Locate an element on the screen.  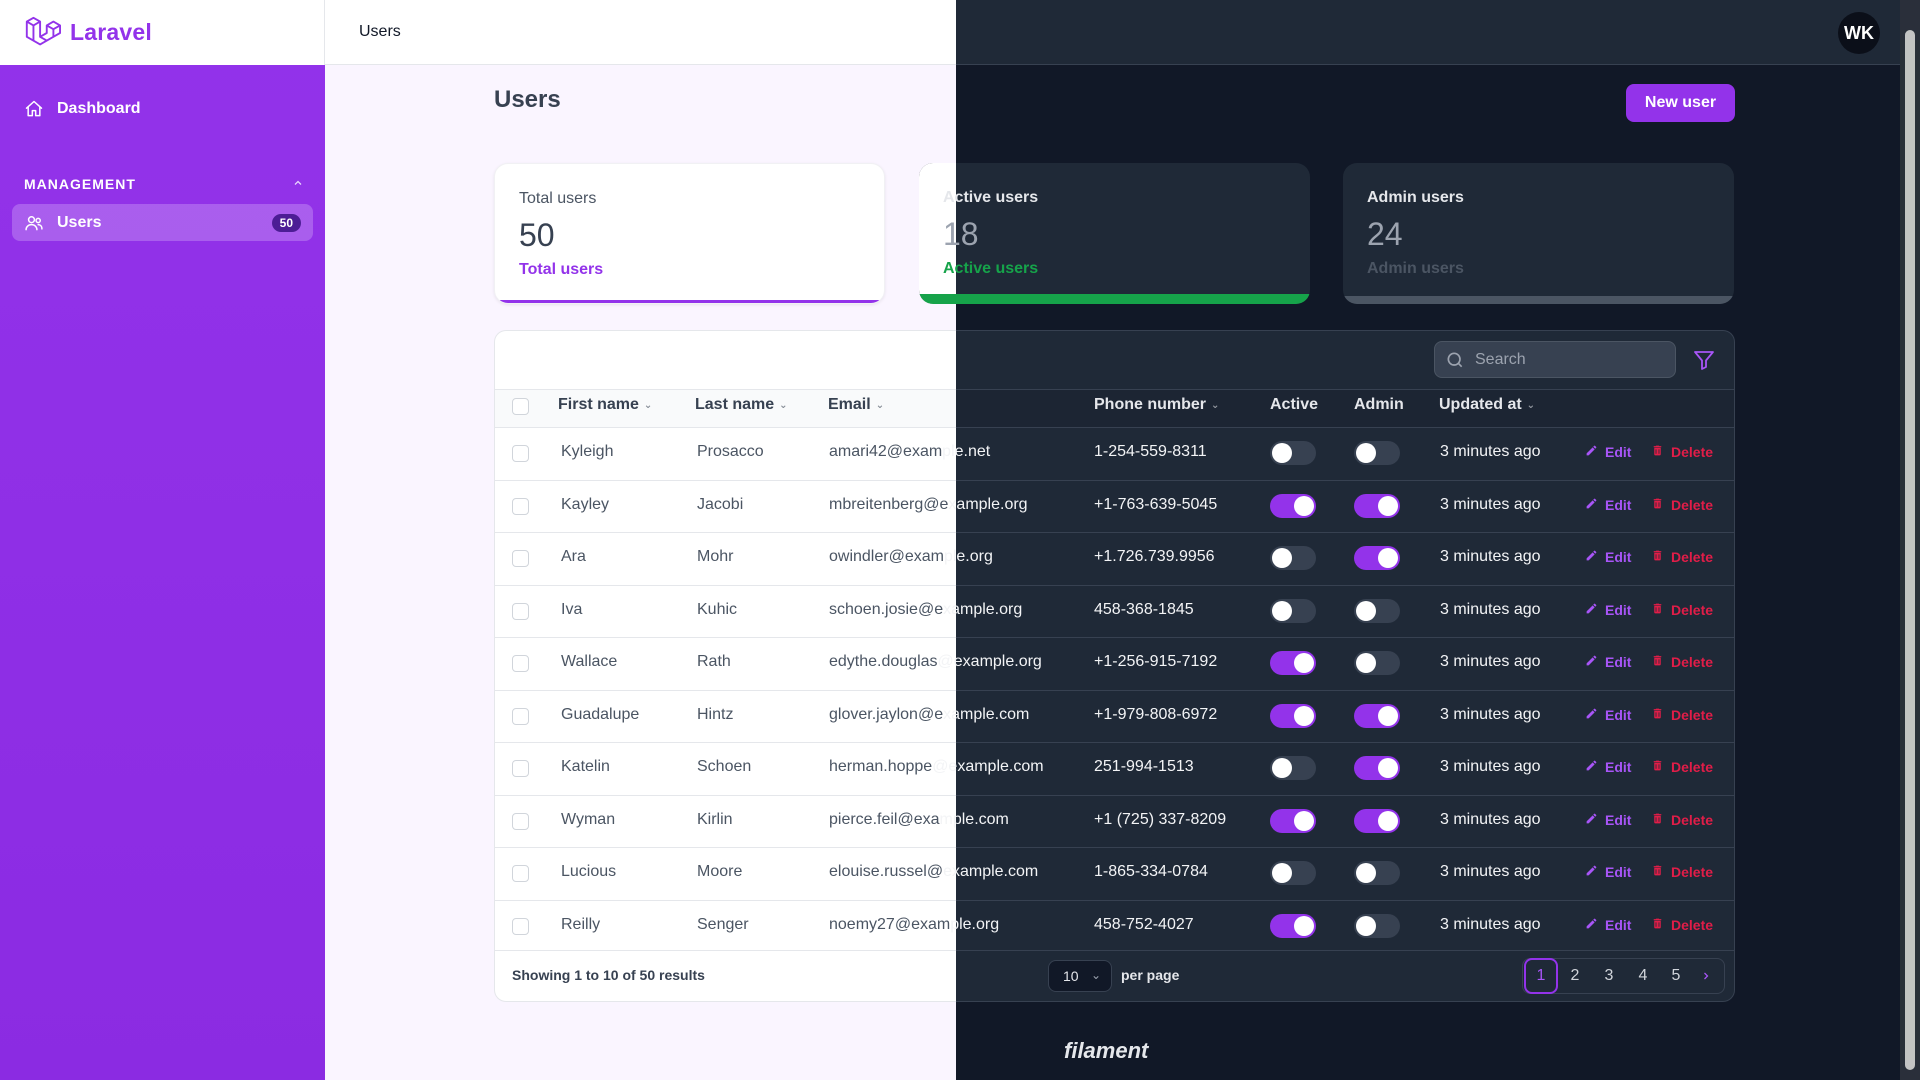
sidebar-item-label: Users is located at coordinates (79, 222).